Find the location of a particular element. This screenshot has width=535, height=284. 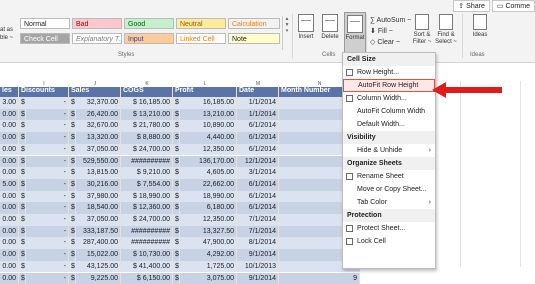

table-cell: 22,662.00 is located at coordinates (208, 185).